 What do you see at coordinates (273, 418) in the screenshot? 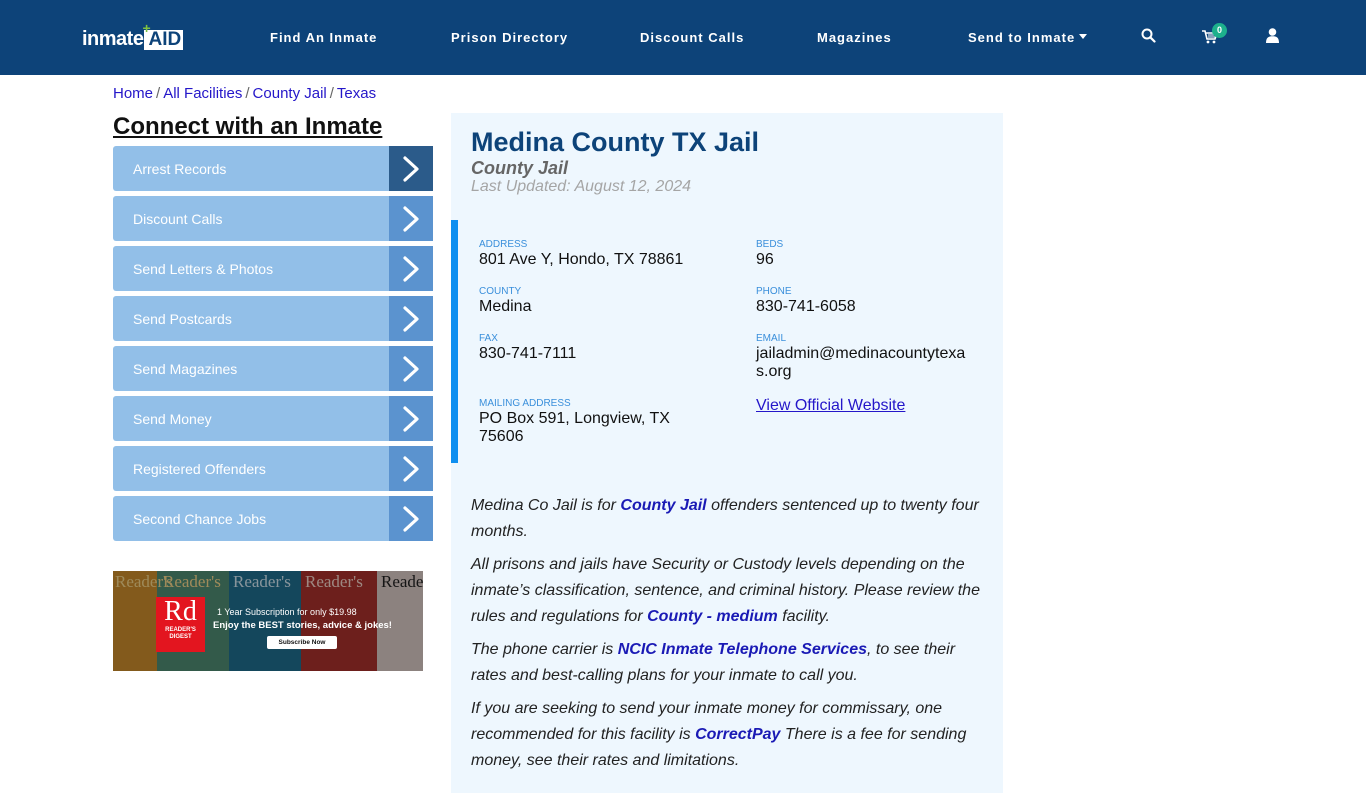
I see `sidebar-item-send-money: Send Money` at bounding box center [273, 418].